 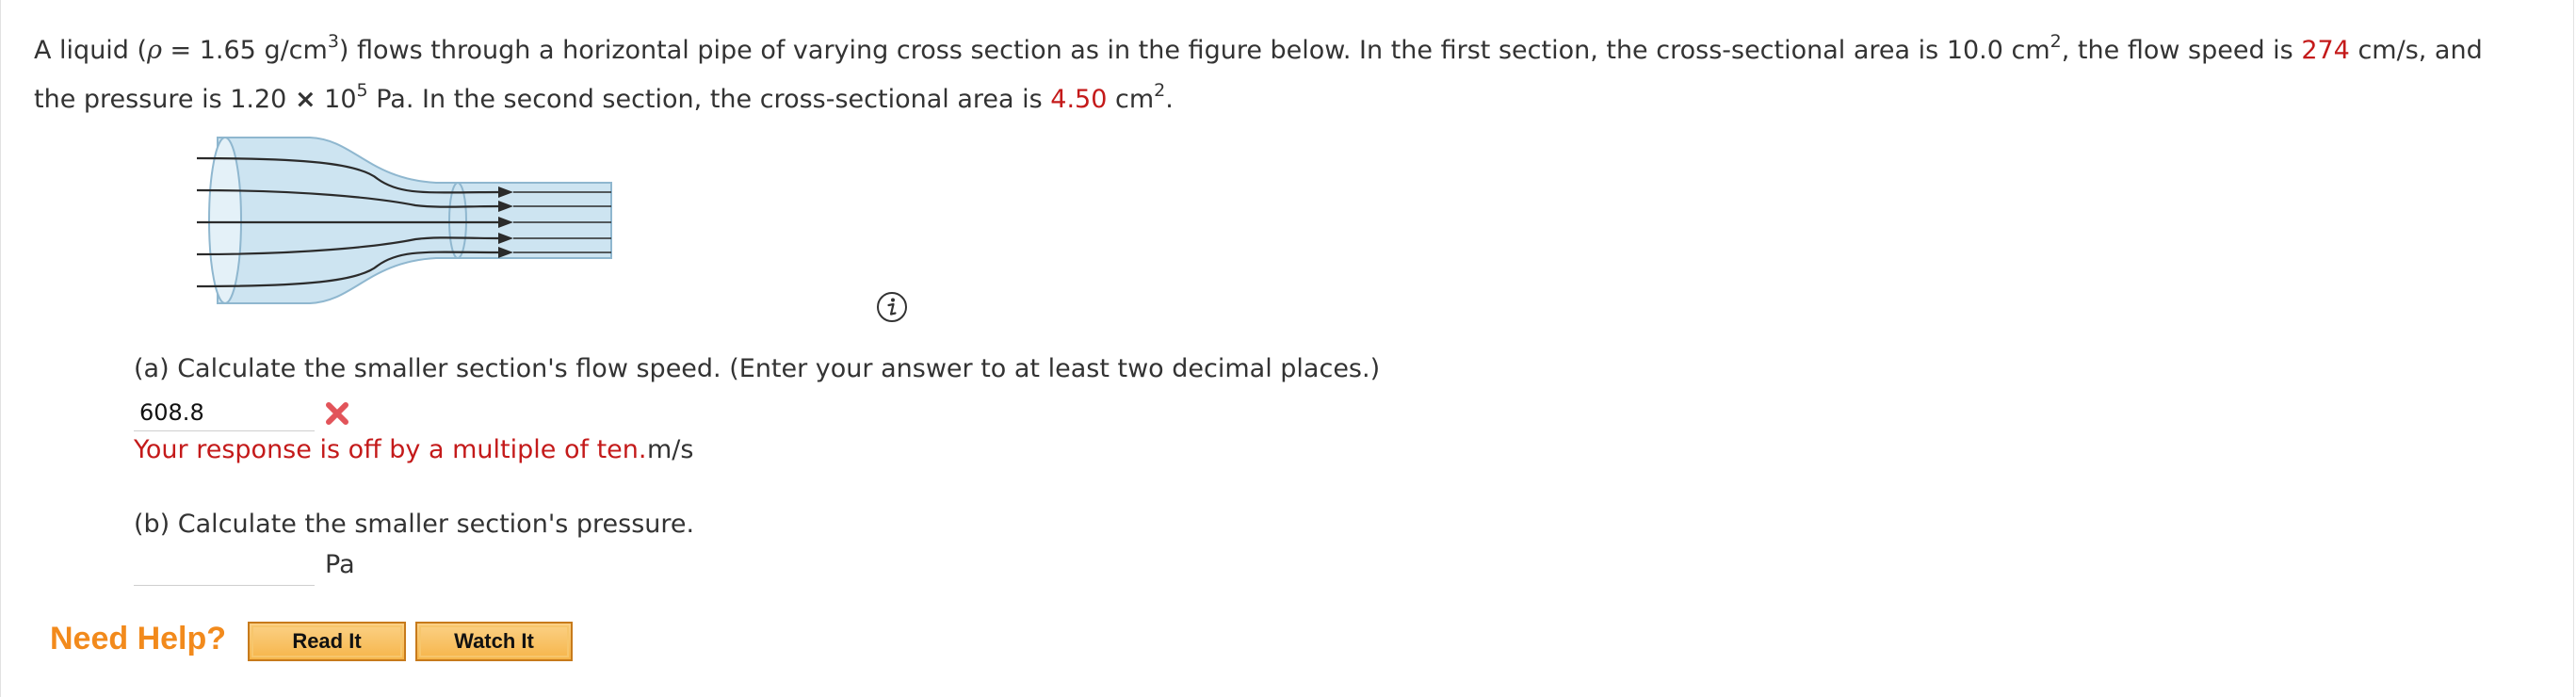 I want to click on rho-symbol: ρ, so click(x=154, y=50).